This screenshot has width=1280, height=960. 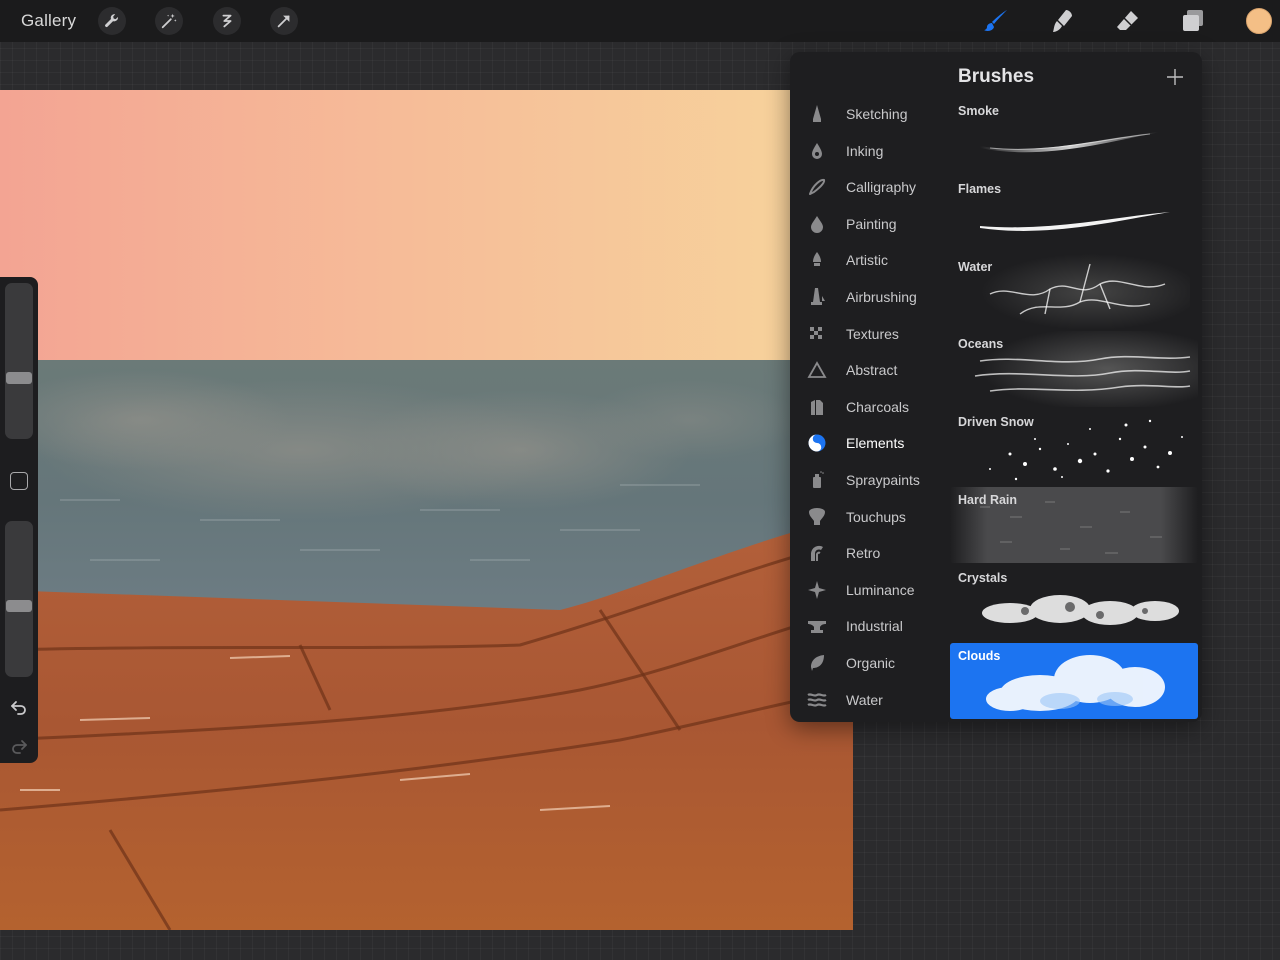 I want to click on leaf-icon, so click(x=817, y=663).